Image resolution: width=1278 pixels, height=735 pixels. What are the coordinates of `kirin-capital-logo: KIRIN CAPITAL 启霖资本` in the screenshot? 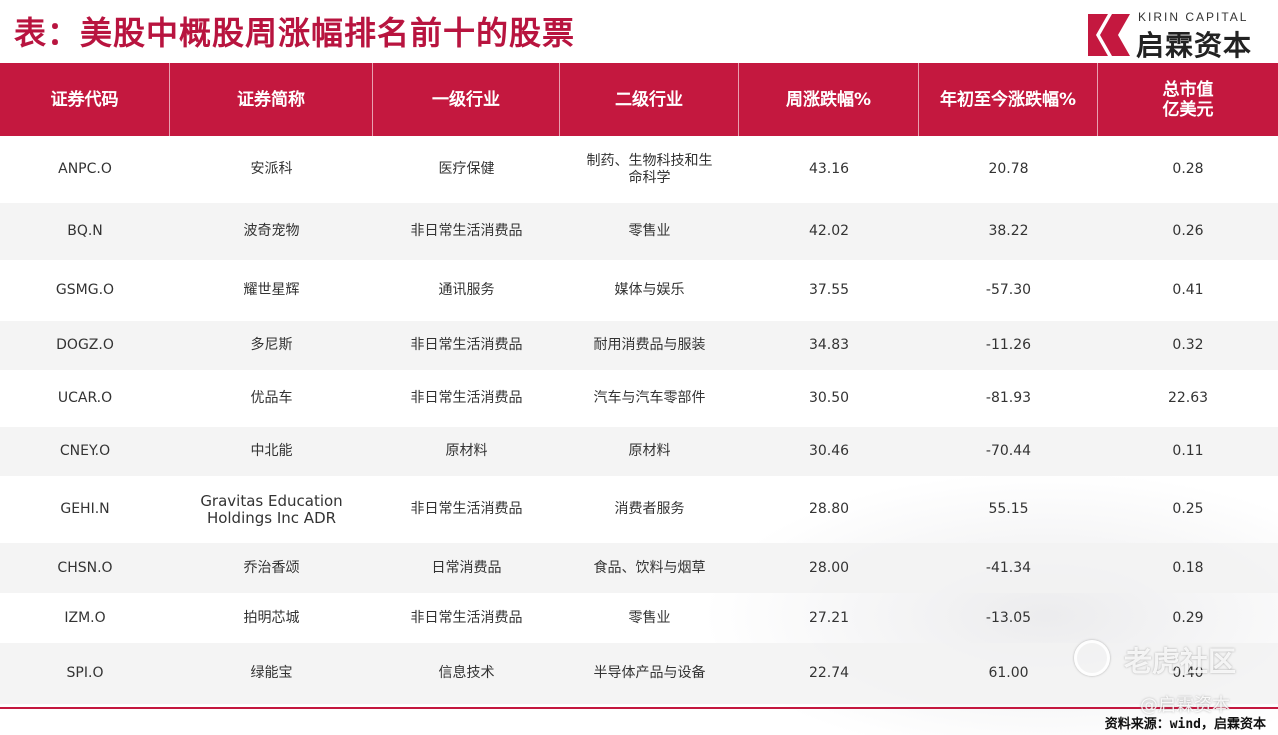 It's located at (1176, 36).